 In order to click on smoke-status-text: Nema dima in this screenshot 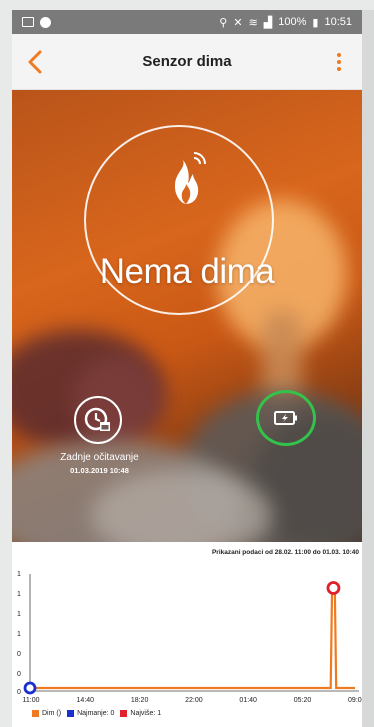, I will do `click(187, 271)`.